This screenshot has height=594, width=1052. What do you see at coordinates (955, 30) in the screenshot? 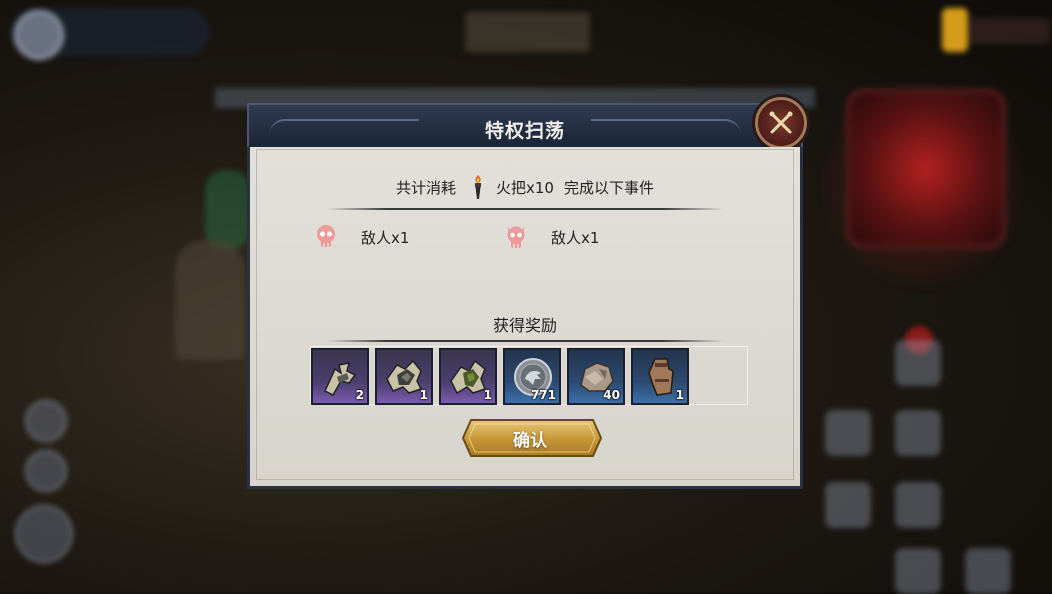
I see `currency-icon` at bounding box center [955, 30].